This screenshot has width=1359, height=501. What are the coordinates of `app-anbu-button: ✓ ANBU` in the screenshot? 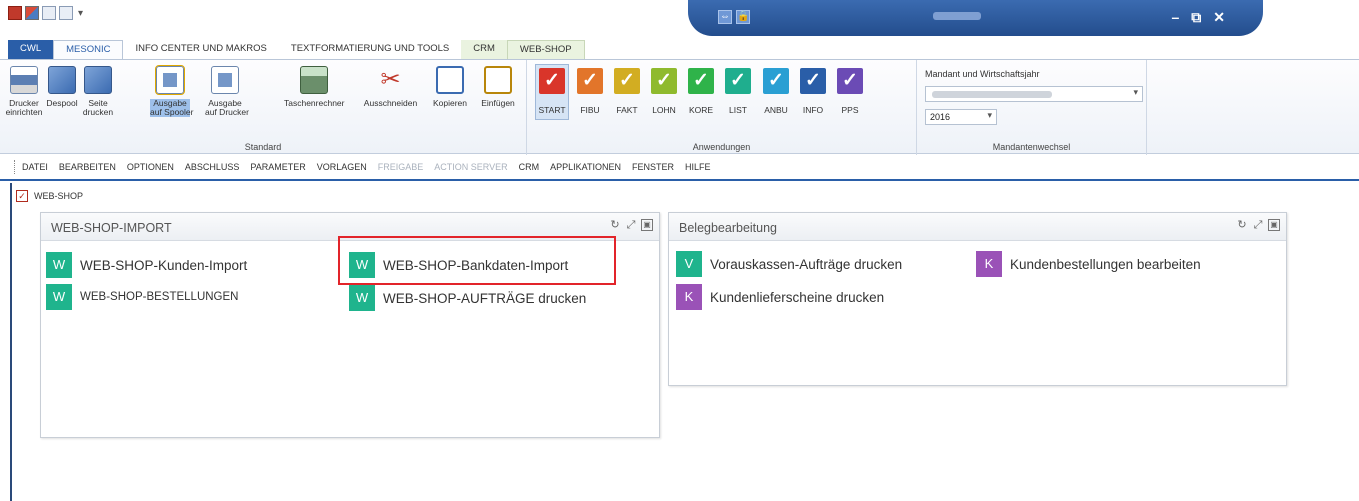 It's located at (776, 91).